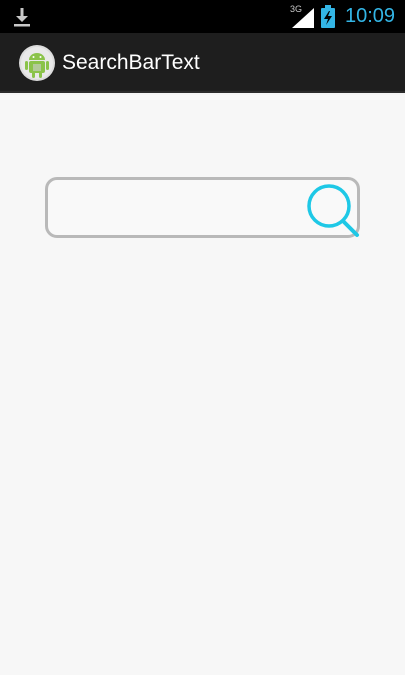 The width and height of the screenshot is (405, 675). Describe the element at coordinates (328, 16) in the screenshot. I see `battery-charging-icon` at that location.